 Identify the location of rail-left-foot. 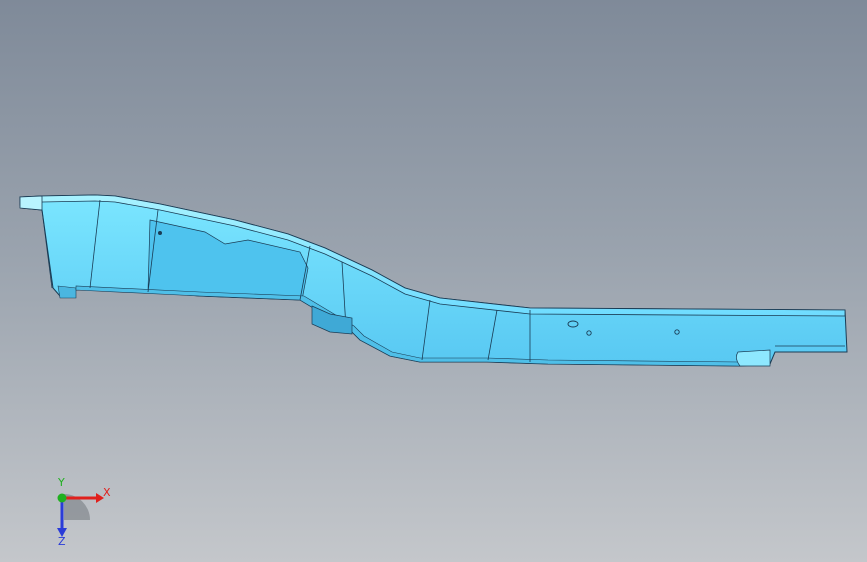
(67, 292).